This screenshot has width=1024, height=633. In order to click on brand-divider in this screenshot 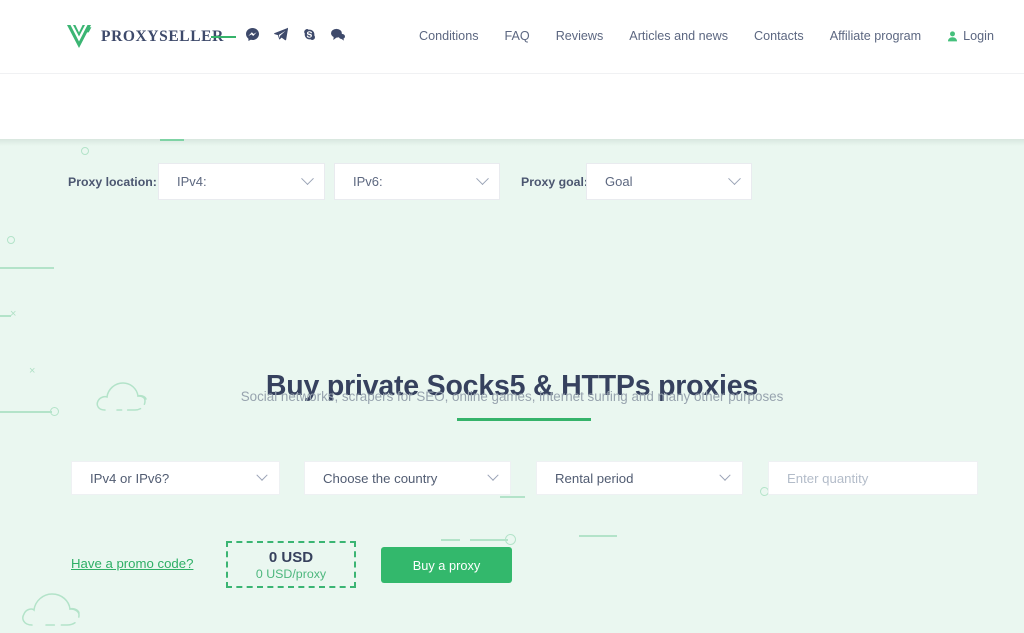, I will do `click(223, 37)`.